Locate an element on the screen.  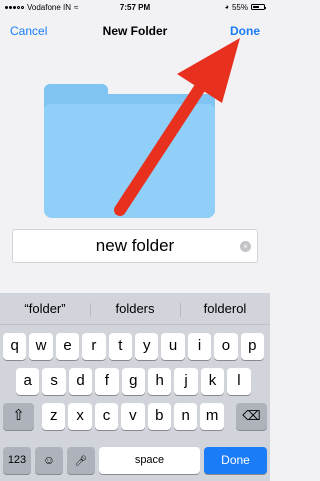
battery-fill is located at coordinates (255, 7).